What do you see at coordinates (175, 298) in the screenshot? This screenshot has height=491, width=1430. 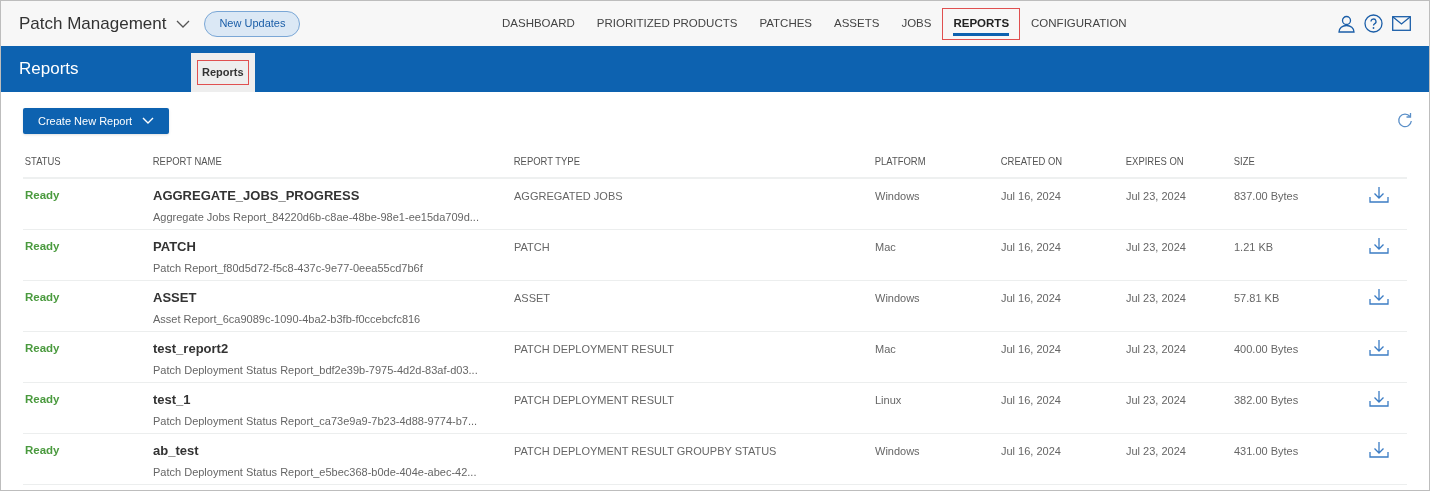 I see `report-name: ASSET` at bounding box center [175, 298].